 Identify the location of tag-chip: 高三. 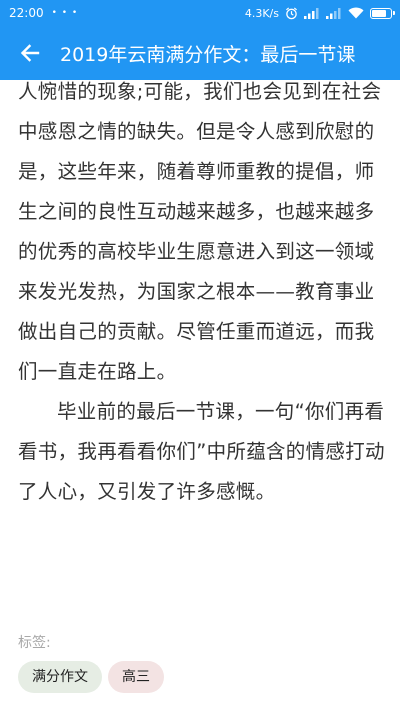
(136, 677).